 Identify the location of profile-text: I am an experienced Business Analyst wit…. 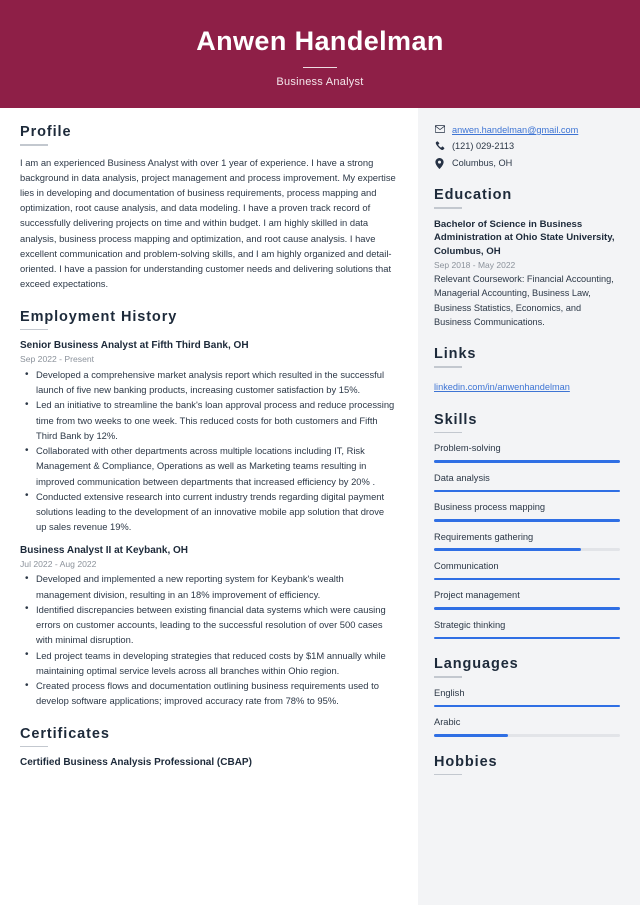
(208, 223).